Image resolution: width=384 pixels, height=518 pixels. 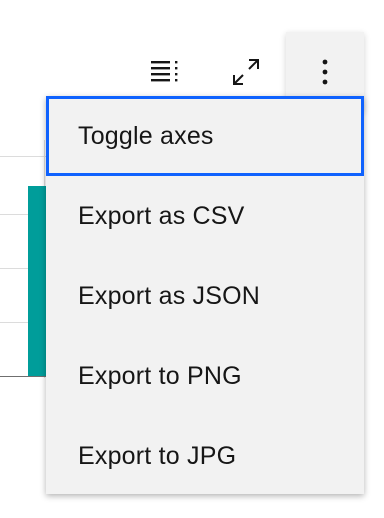 I want to click on menu-item-export-jpg: Export to JPG, so click(x=205, y=456).